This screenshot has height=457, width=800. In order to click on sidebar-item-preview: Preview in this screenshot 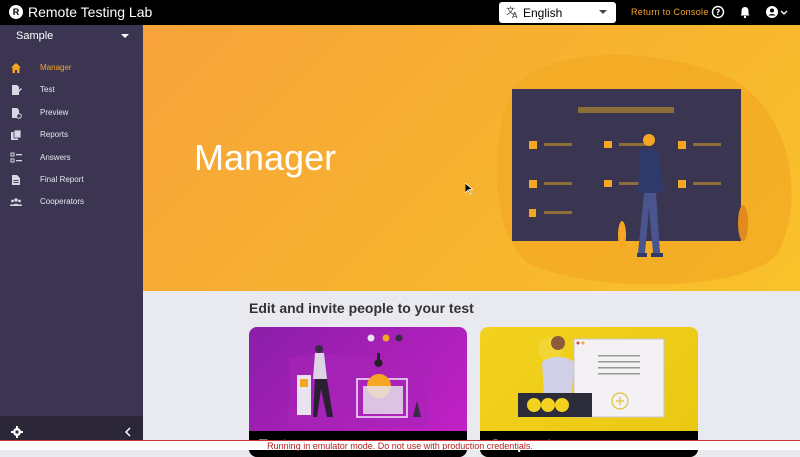, I will do `click(71, 114)`.